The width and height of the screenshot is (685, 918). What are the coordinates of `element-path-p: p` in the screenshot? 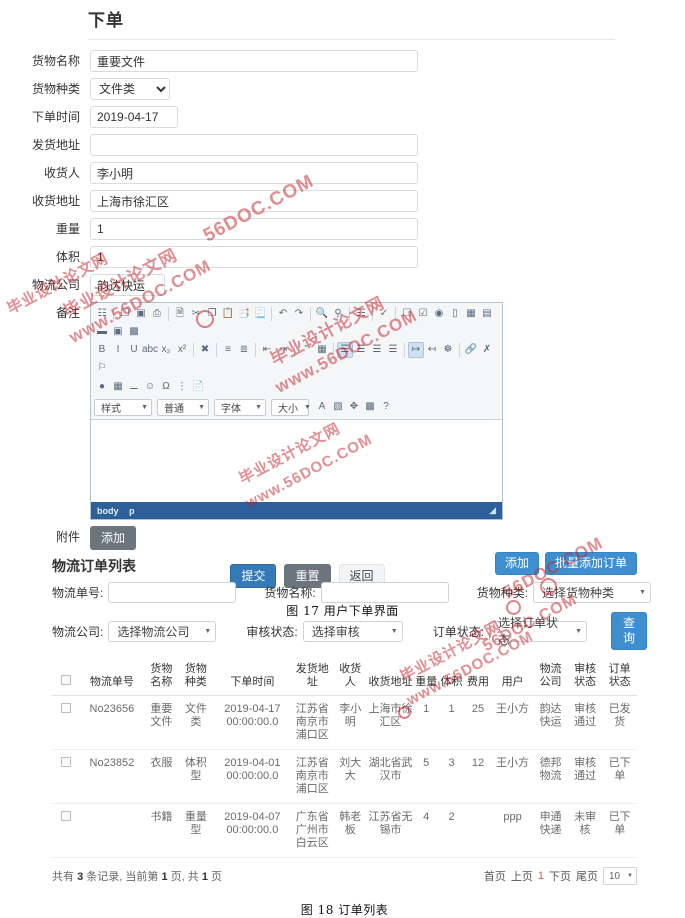 It's located at (132, 511).